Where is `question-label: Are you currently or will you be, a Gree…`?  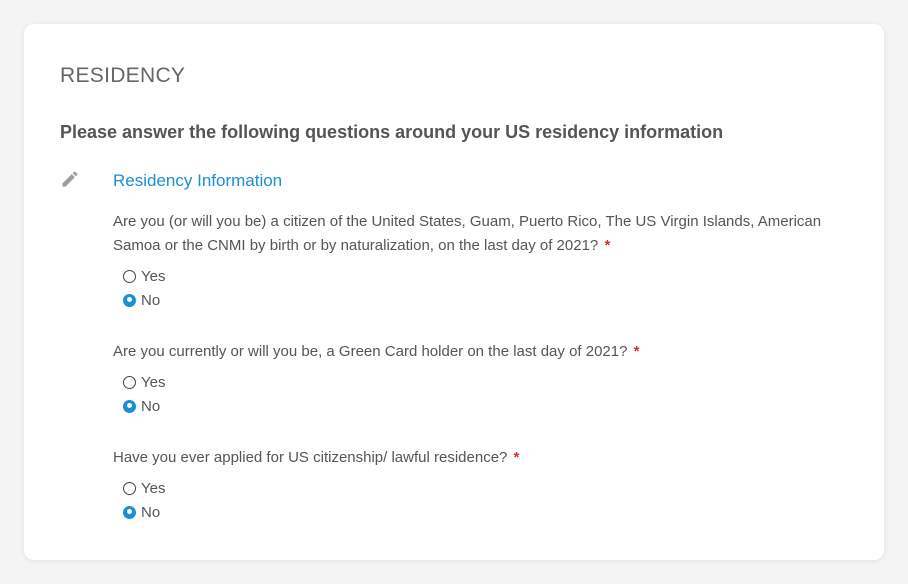
question-label: Are you currently or will you be, a Gree… is located at coordinates (370, 351).